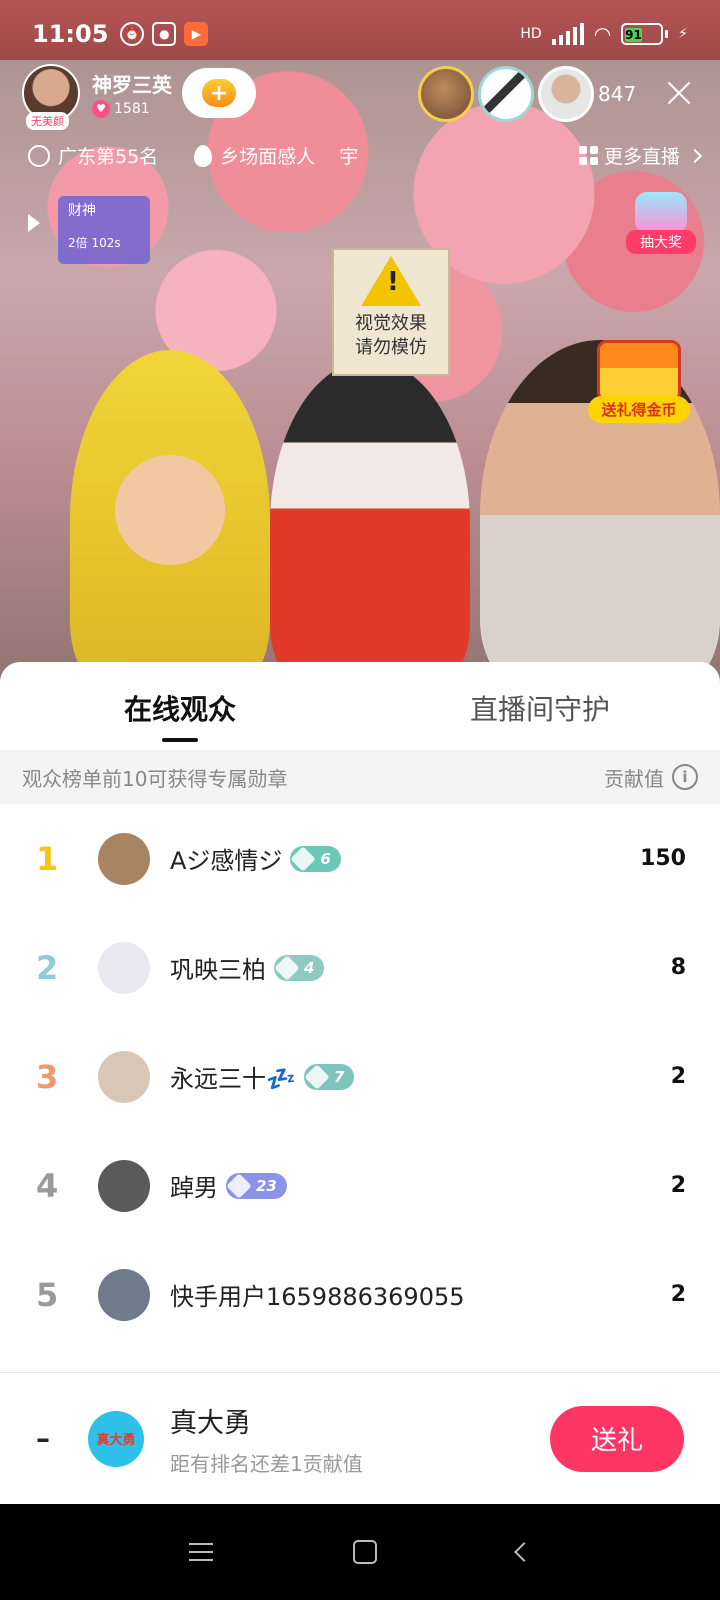 The image size is (720, 1600). What do you see at coordinates (196, 34) in the screenshot?
I see `video-notification-icon: ▶` at bounding box center [196, 34].